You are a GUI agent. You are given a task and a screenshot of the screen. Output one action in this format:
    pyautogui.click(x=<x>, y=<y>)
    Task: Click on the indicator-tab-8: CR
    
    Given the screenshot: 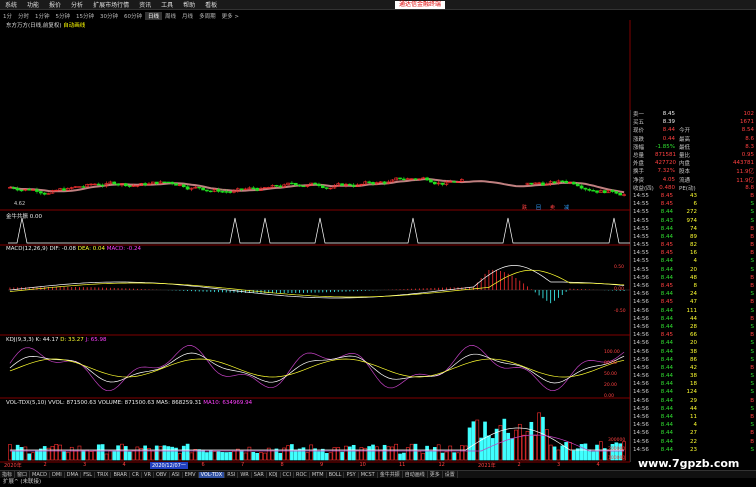 What is the action you would take?
    pyautogui.click(x=136, y=474)
    